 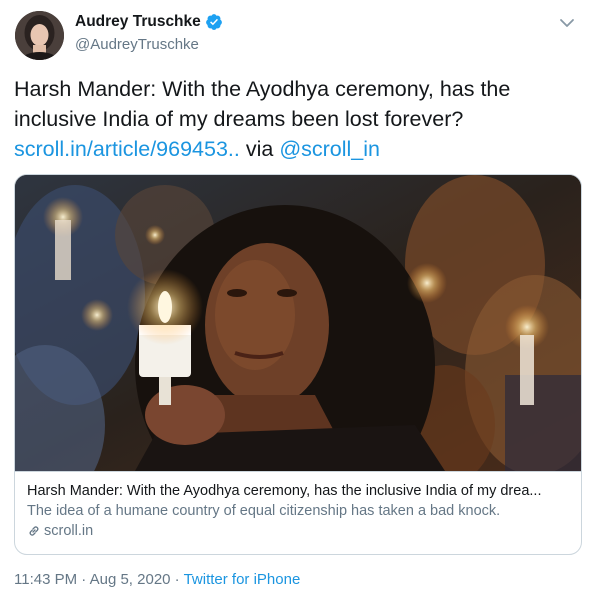 What do you see at coordinates (298, 531) in the screenshot?
I see `card-domain-row: scroll.in` at bounding box center [298, 531].